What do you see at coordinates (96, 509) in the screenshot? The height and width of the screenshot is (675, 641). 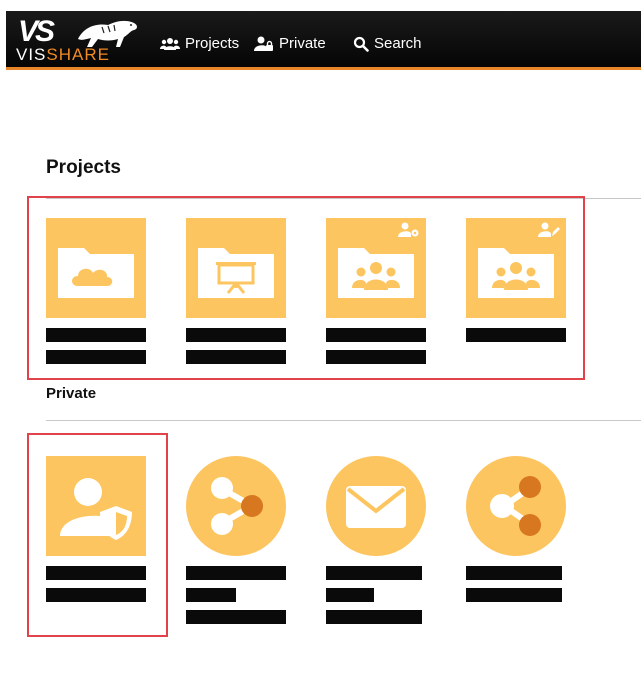 I see `user-shield-icon` at bounding box center [96, 509].